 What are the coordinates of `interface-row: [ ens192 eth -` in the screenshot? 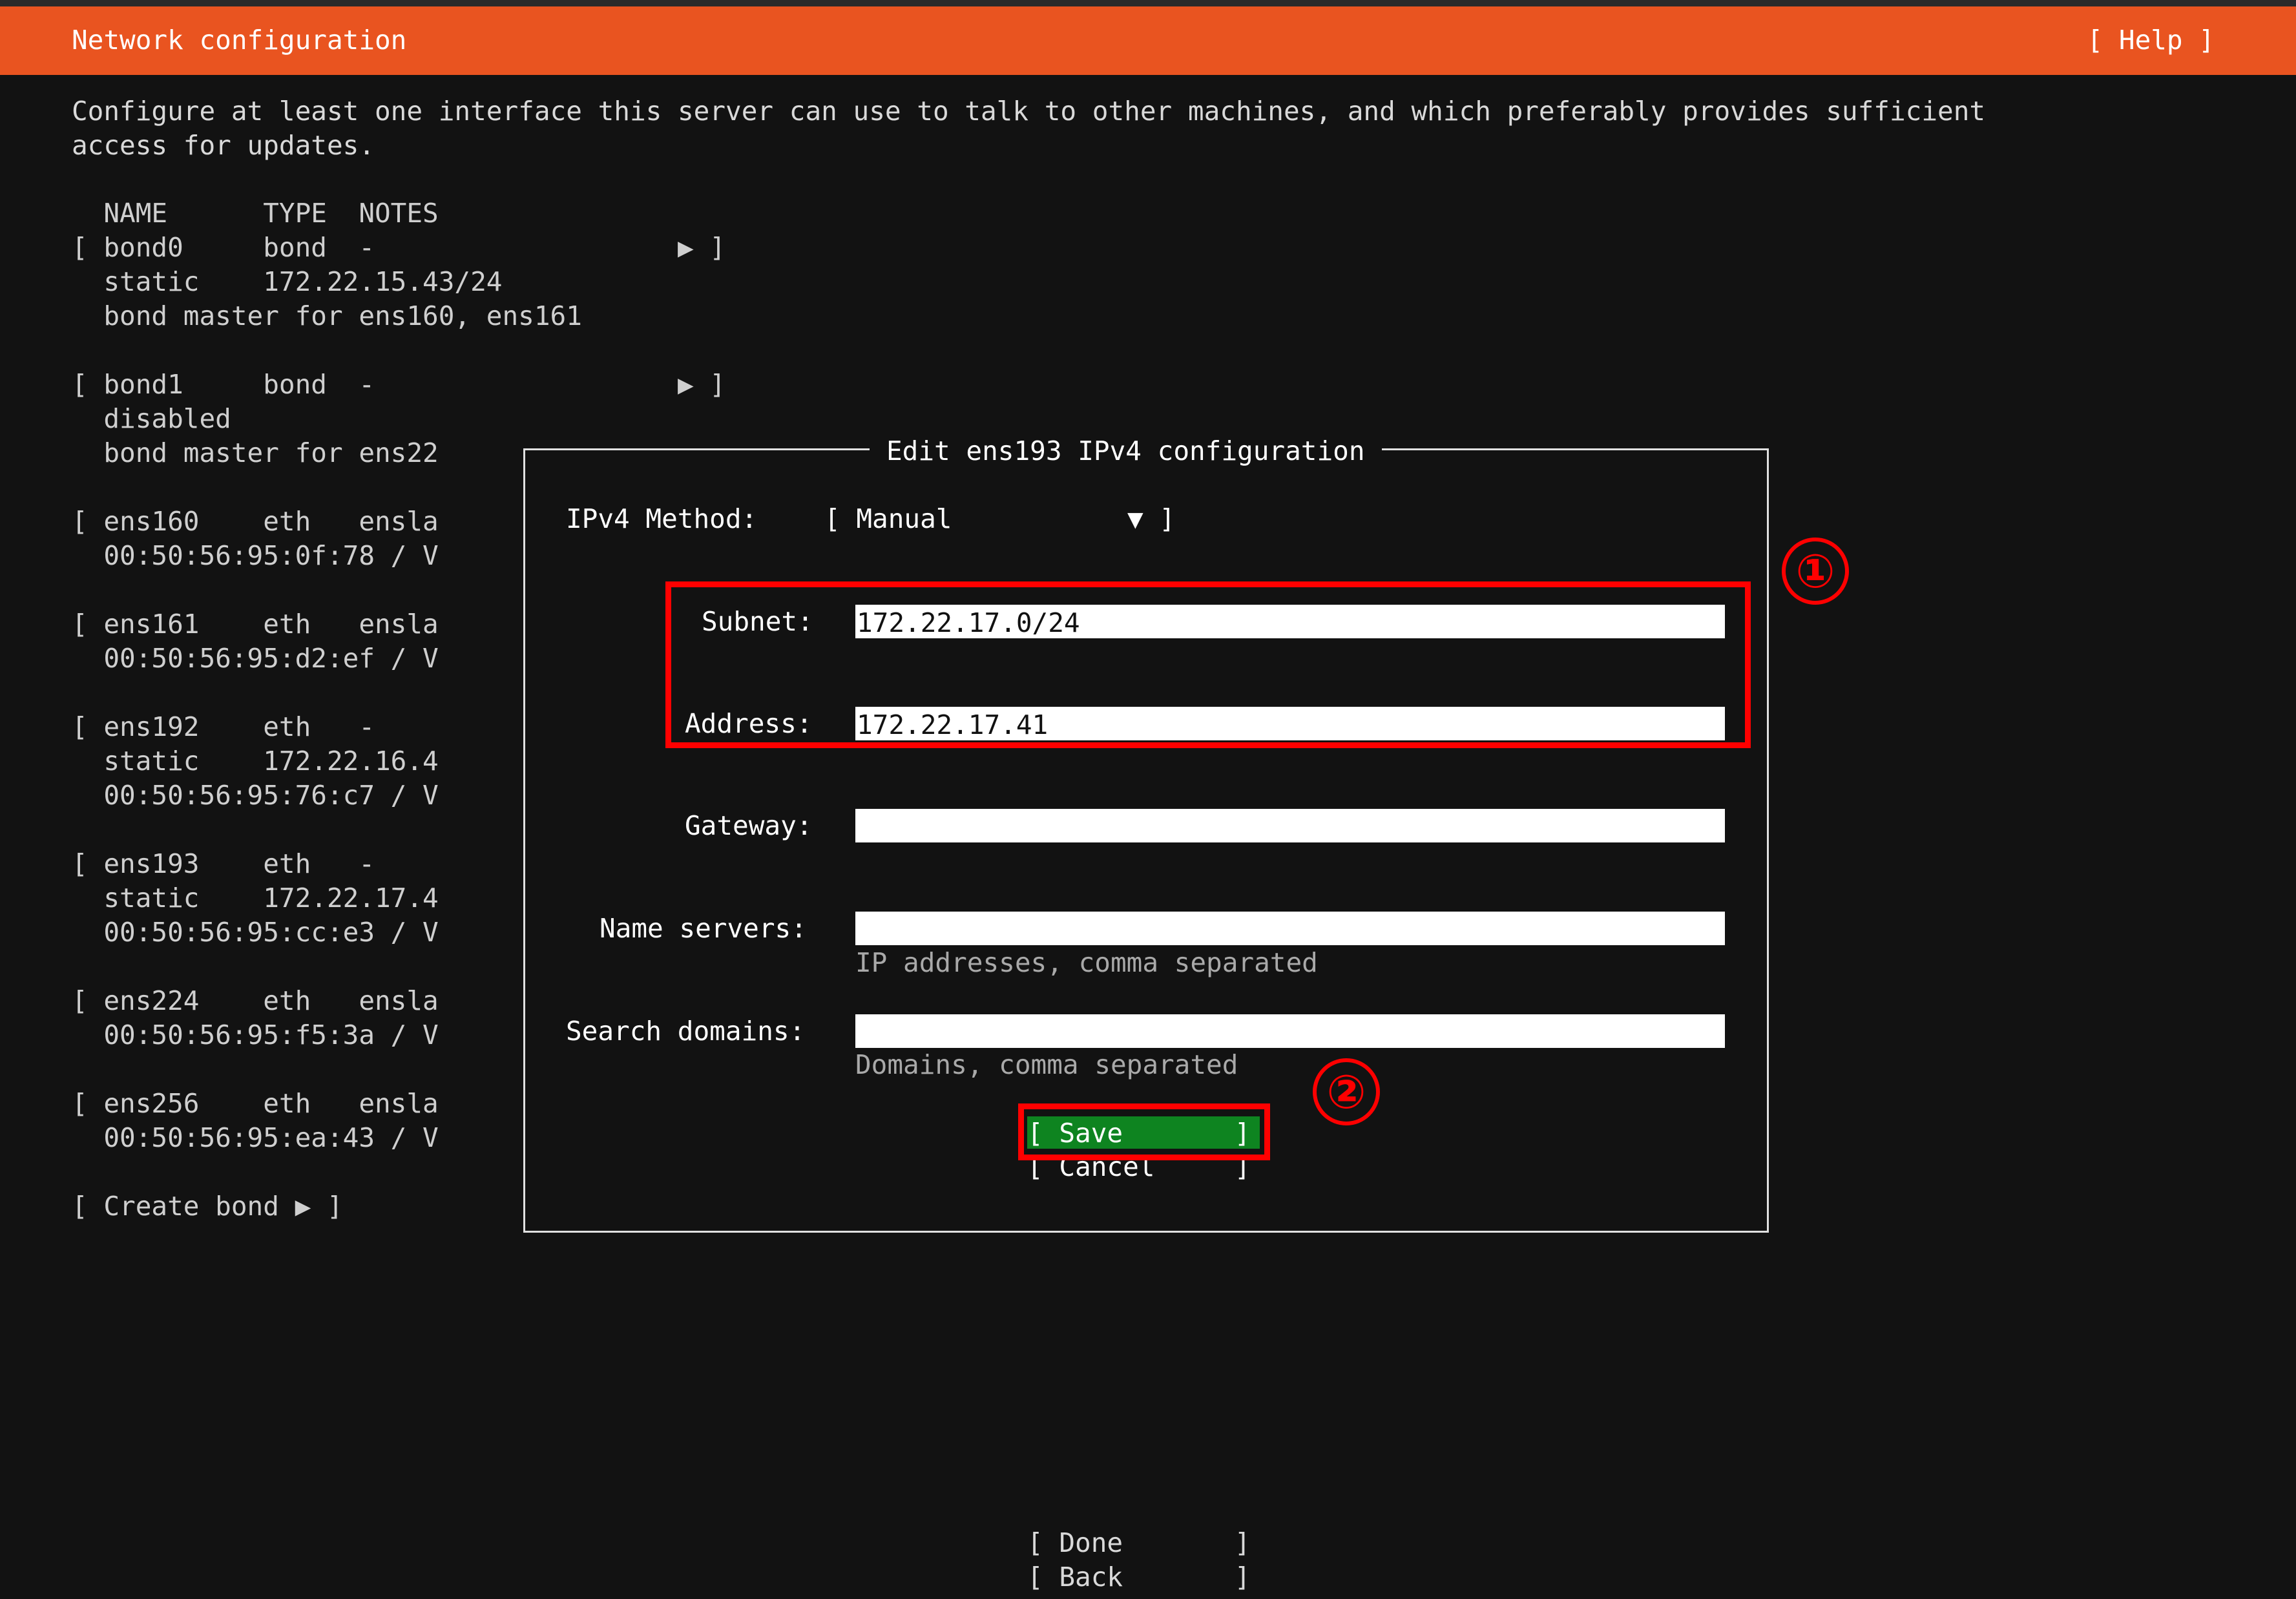 It's located at (223, 727).